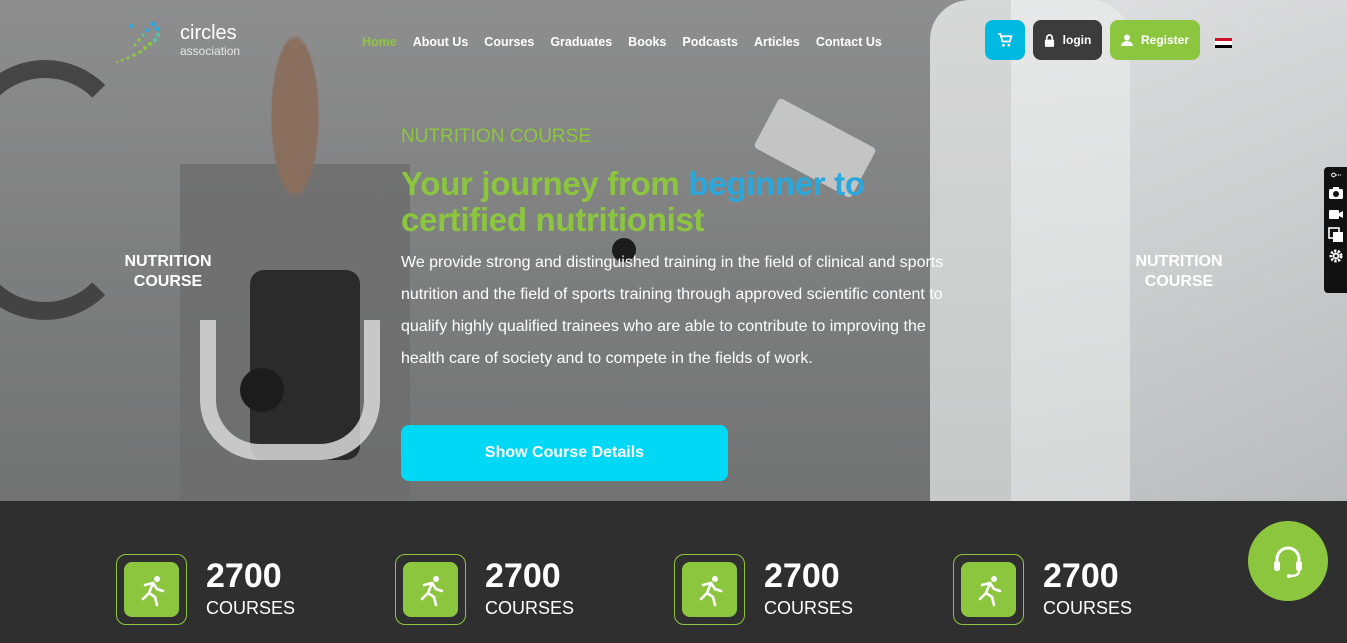 This screenshot has height=643, width=1347. What do you see at coordinates (849, 42) in the screenshot?
I see `nav-item-contact-us: Contact Us` at bounding box center [849, 42].